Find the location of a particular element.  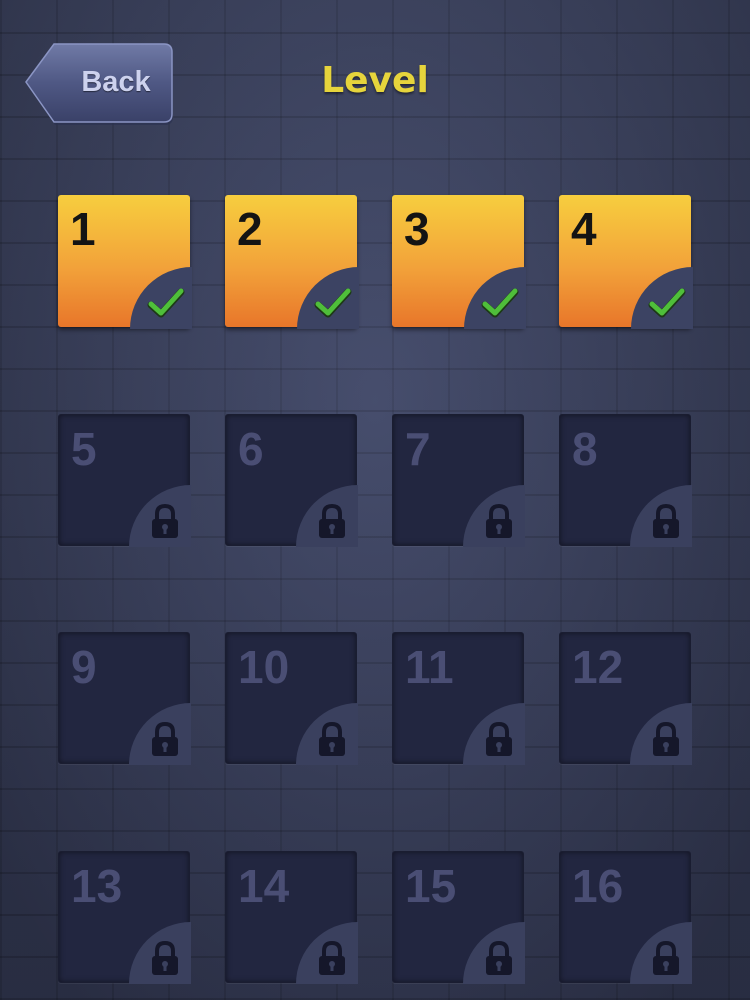

level-number: 2 is located at coordinates (250, 229).